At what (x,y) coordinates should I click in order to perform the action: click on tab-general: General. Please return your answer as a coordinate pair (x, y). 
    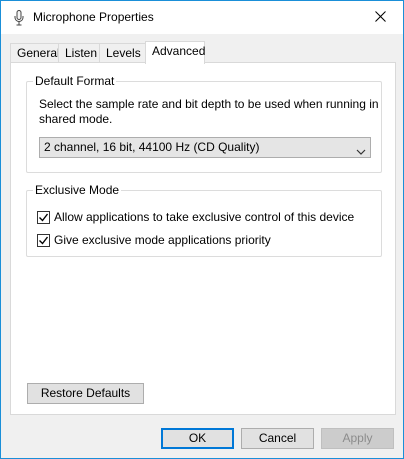
    Looking at the image, I should click on (35, 53).